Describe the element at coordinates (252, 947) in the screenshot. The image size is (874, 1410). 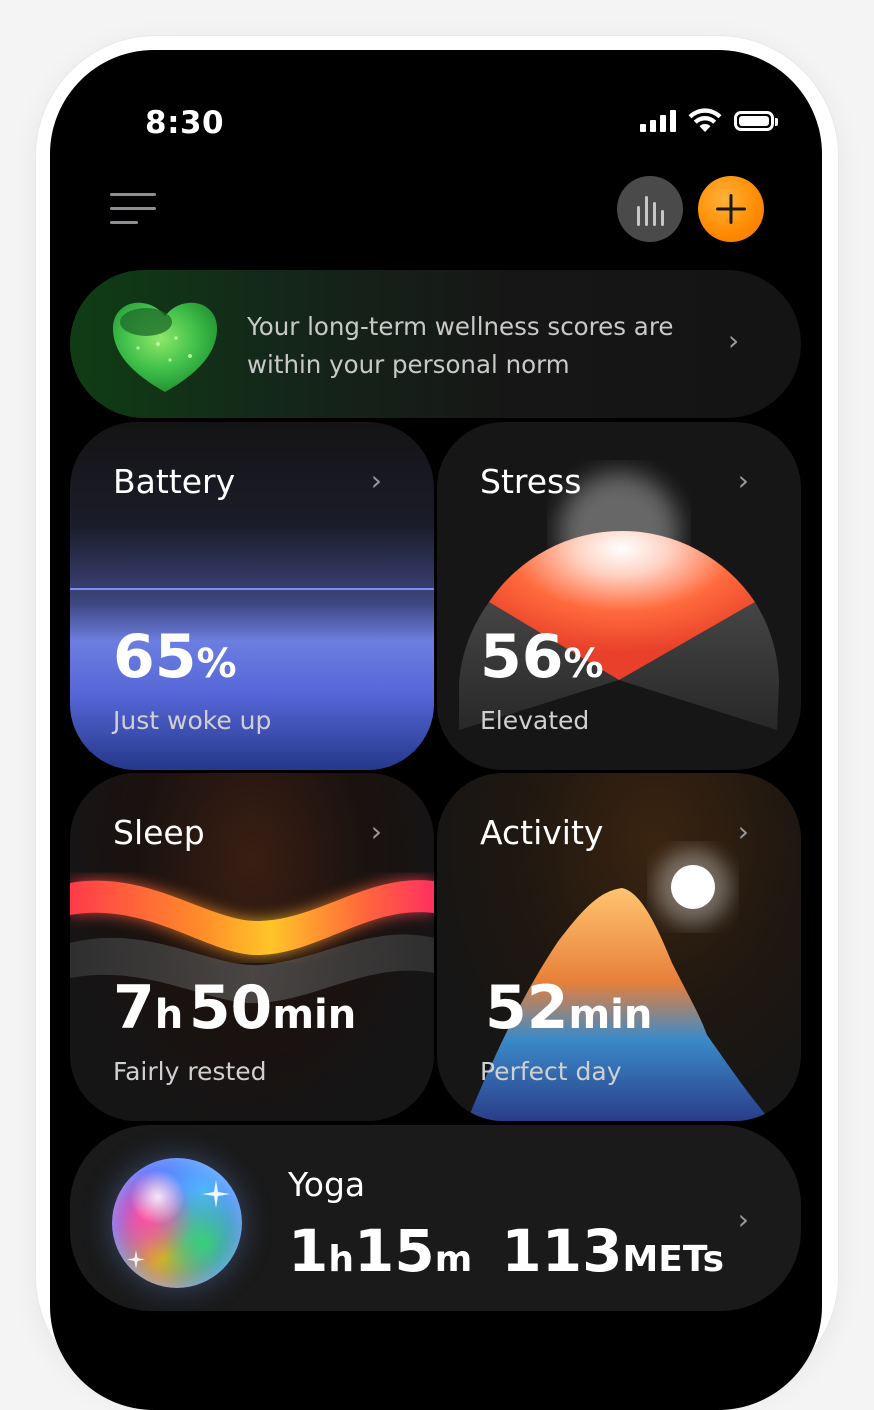
I see `sleep-card: Sleep › 7h 50min Fairly rested` at that location.